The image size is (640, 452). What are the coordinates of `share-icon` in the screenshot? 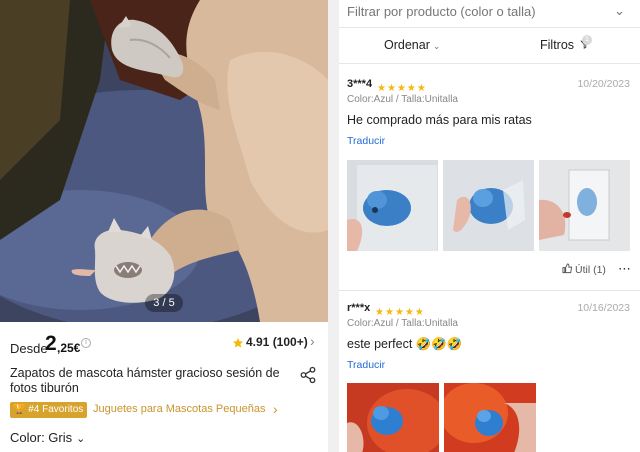 It's located at (308, 375).